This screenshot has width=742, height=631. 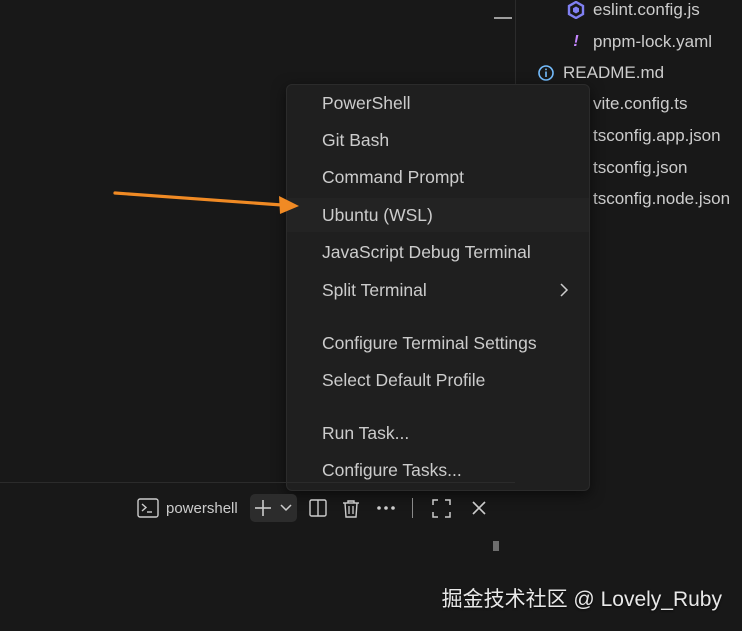 I want to click on file-item-tsconfig-node: tsconfig.node.json, so click(x=661, y=199).